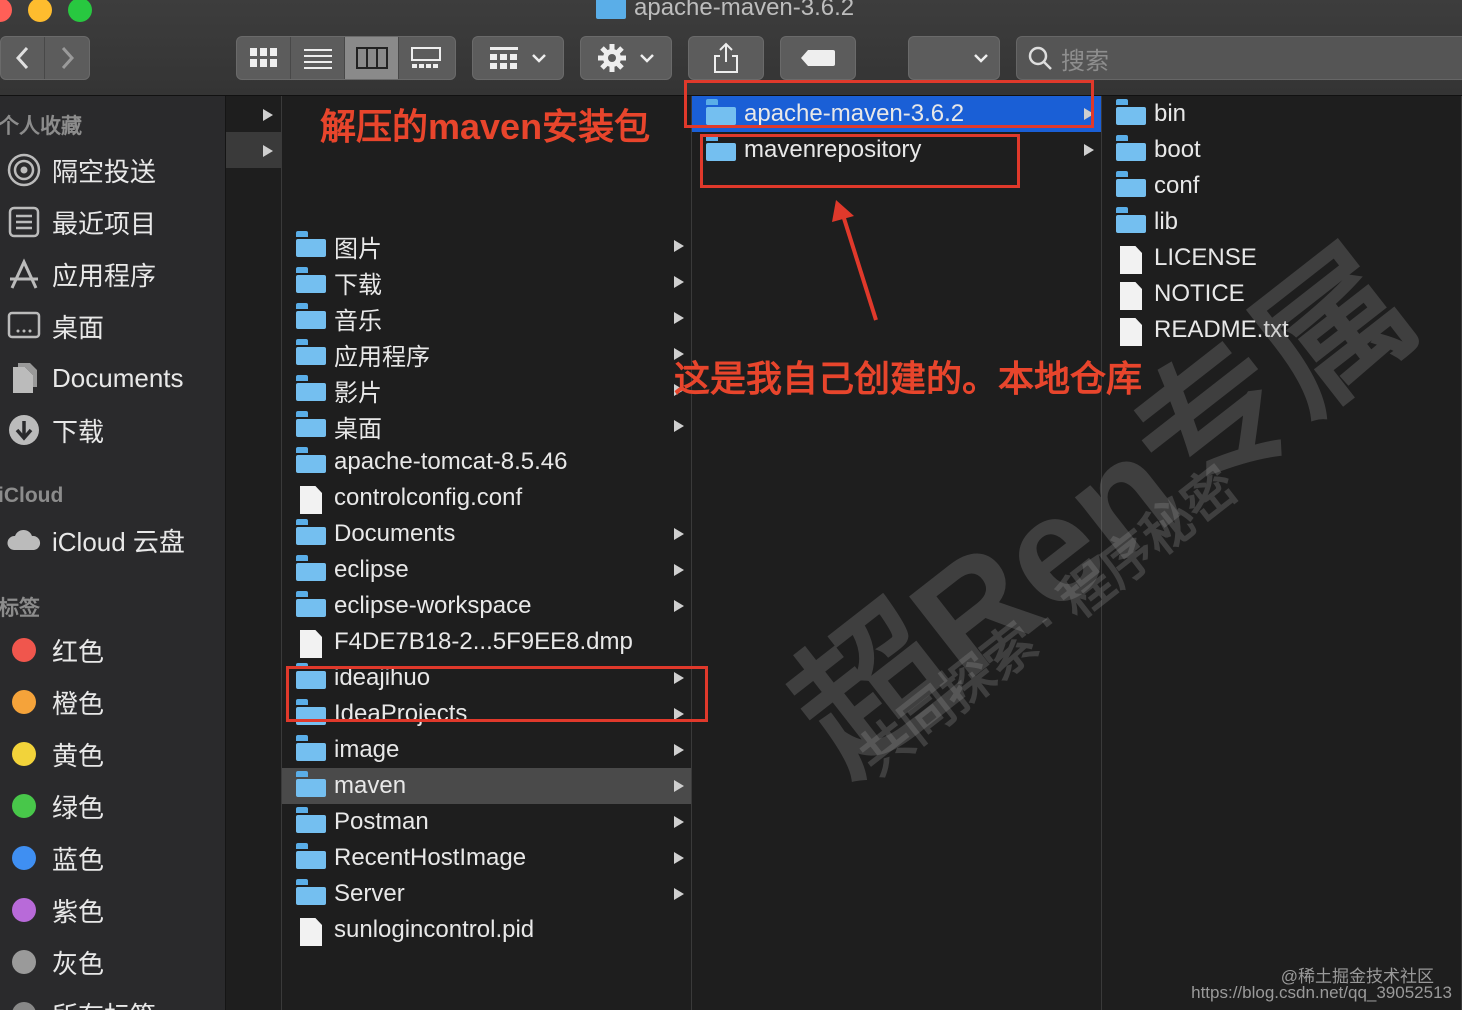  I want to click on sidebar-tag-blue: 蓝色, so click(55, 858).